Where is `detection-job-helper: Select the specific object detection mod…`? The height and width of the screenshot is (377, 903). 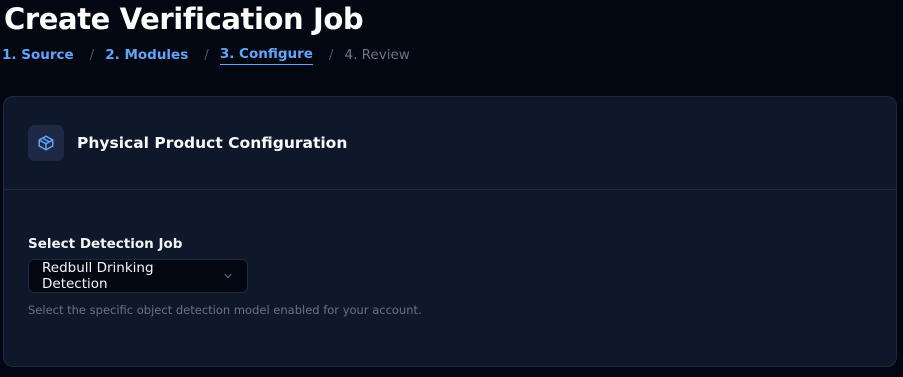
detection-job-helper: Select the specific object detection mod… is located at coordinates (225, 310).